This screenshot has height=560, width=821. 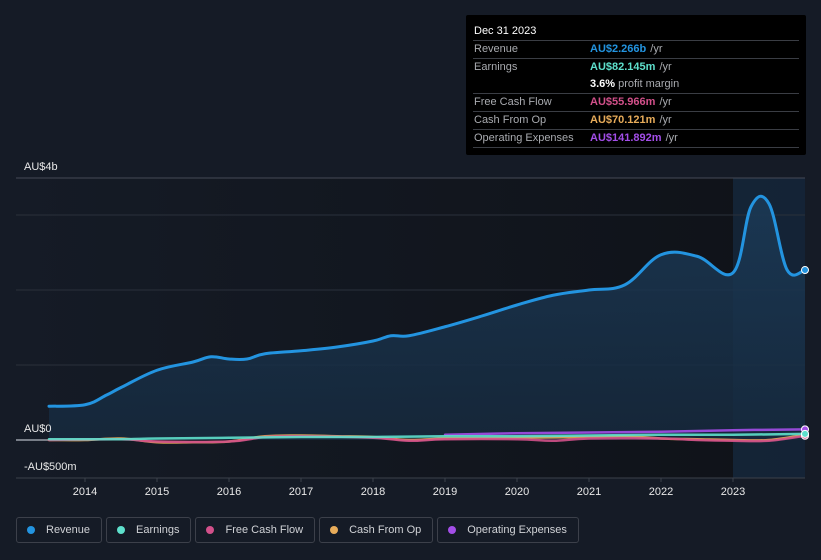 I want to click on legend-item-free-cash-flow: Free Cash Flow, so click(x=255, y=530).